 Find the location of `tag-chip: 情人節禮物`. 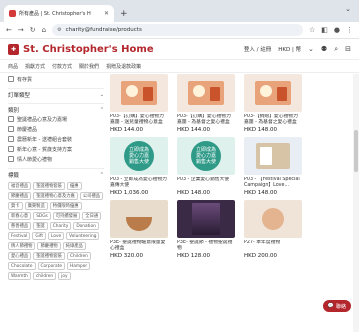

tag-chip: 情人節禮物 is located at coordinates (22, 246).